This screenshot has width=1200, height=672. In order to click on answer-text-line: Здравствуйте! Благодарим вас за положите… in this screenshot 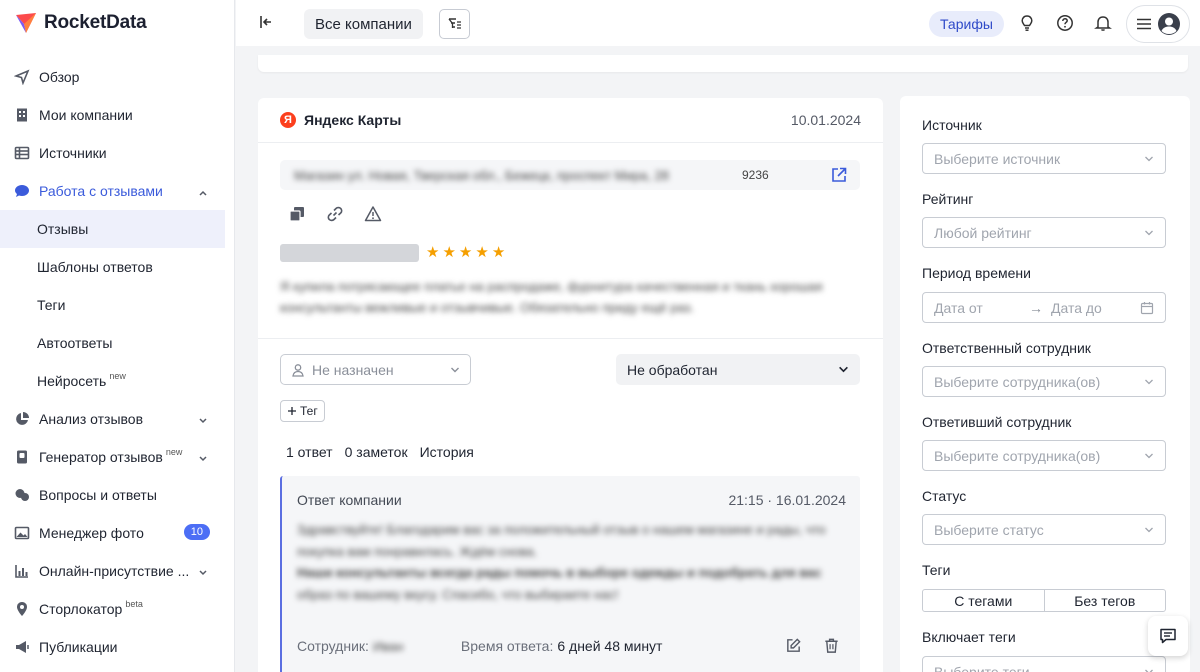, I will do `click(561, 529)`.